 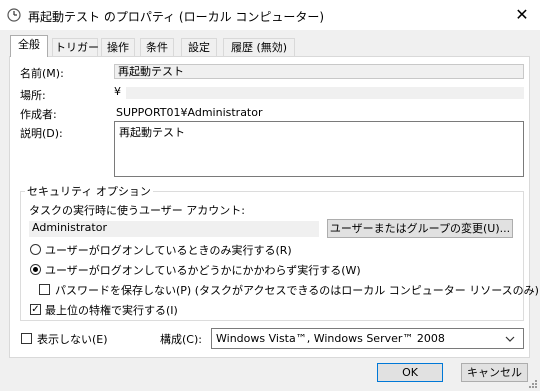 What do you see at coordinates (168, 250) in the screenshot?
I see `logon-only-label: ユーザーがログオンしているときのみ実行する(R)` at bounding box center [168, 250].